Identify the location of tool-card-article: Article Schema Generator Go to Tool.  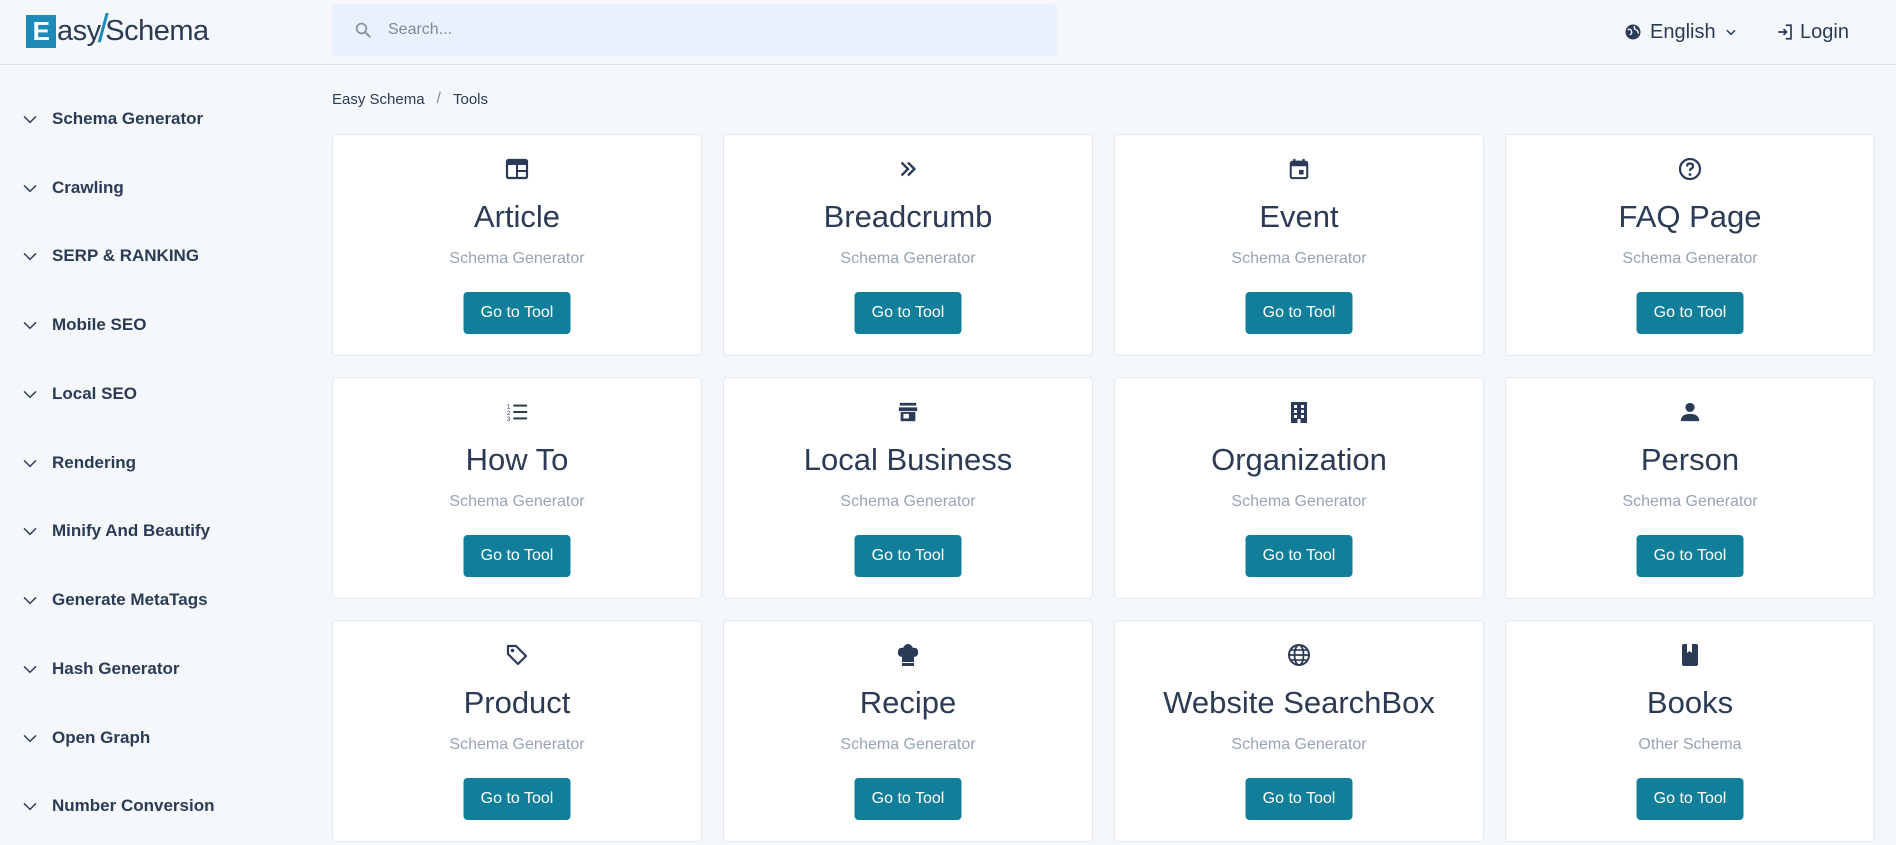
(517, 245).